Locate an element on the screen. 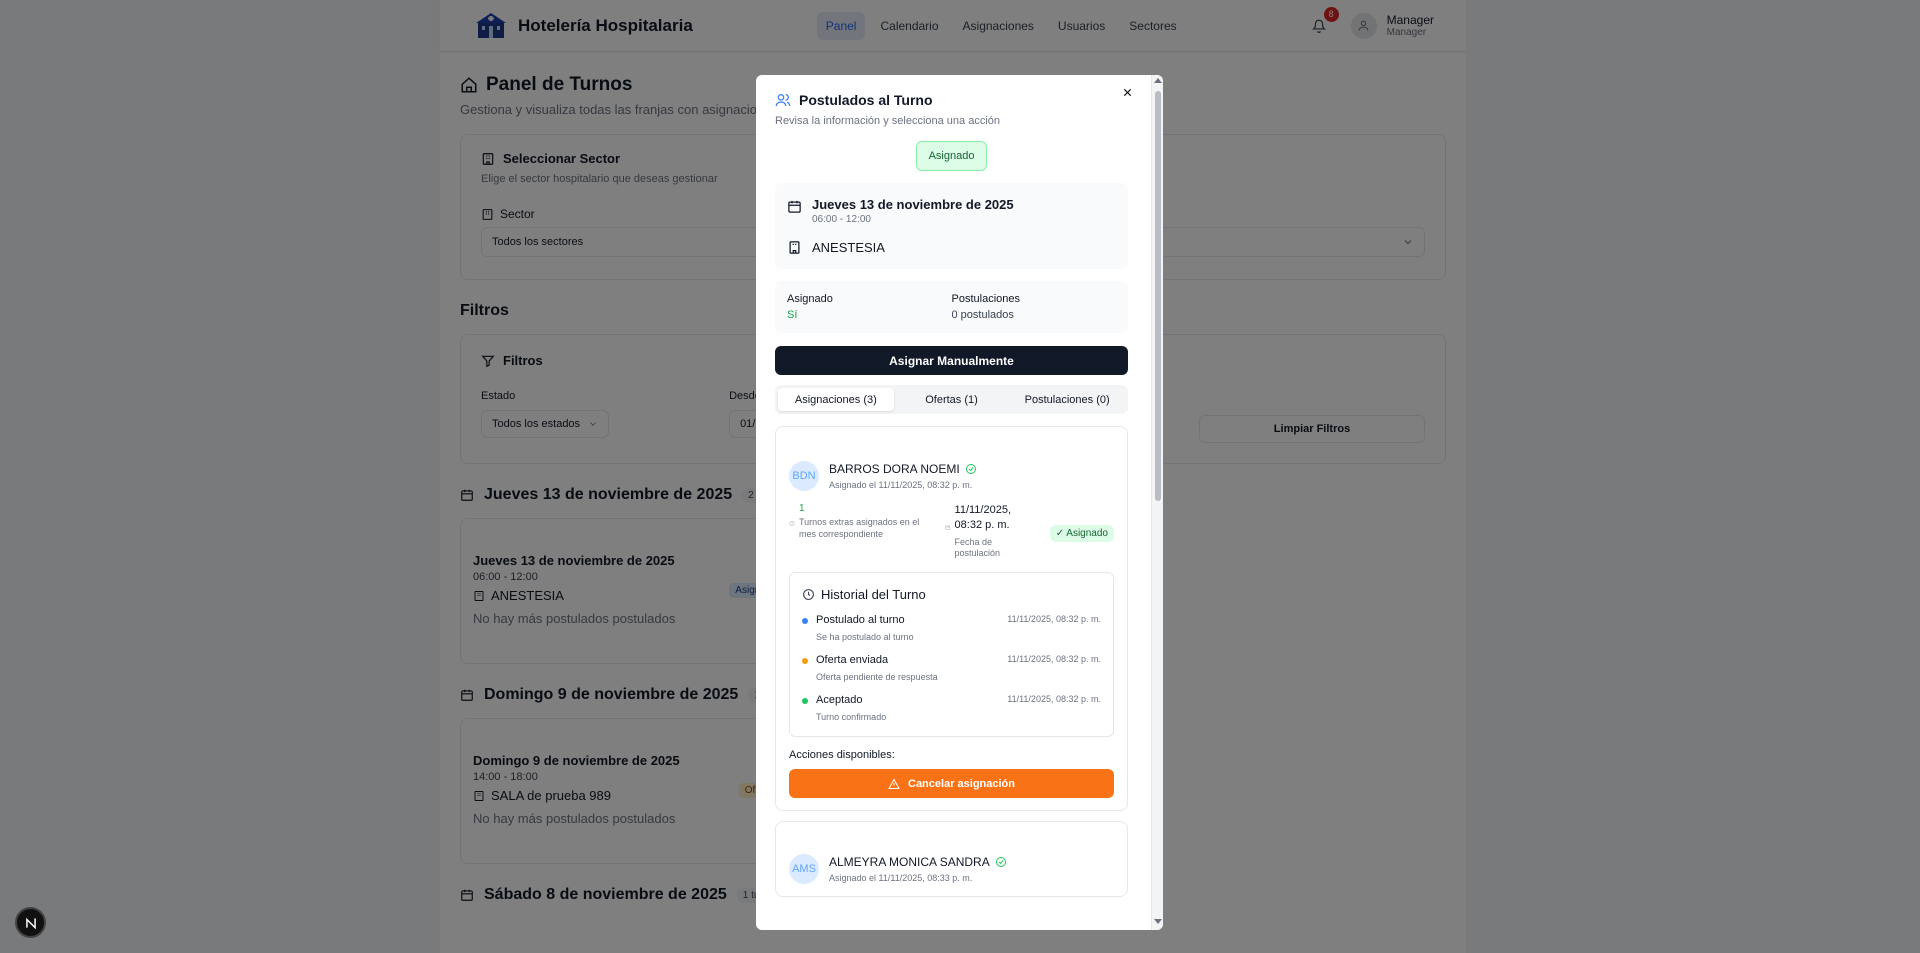 Image resolution: width=1920 pixels, height=953 pixels. person-name: BARROS DORA NOEMI is located at coordinates (903, 469).